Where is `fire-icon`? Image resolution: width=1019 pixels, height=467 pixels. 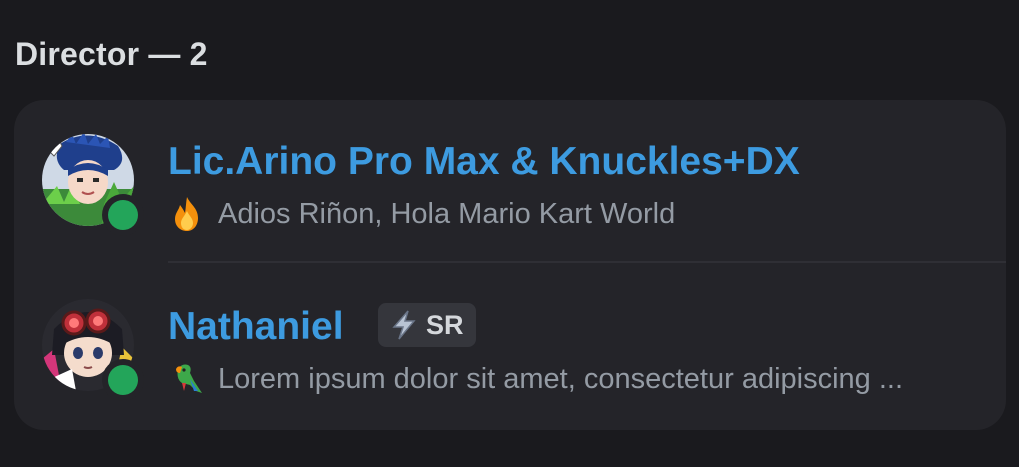 fire-icon is located at coordinates (187, 214).